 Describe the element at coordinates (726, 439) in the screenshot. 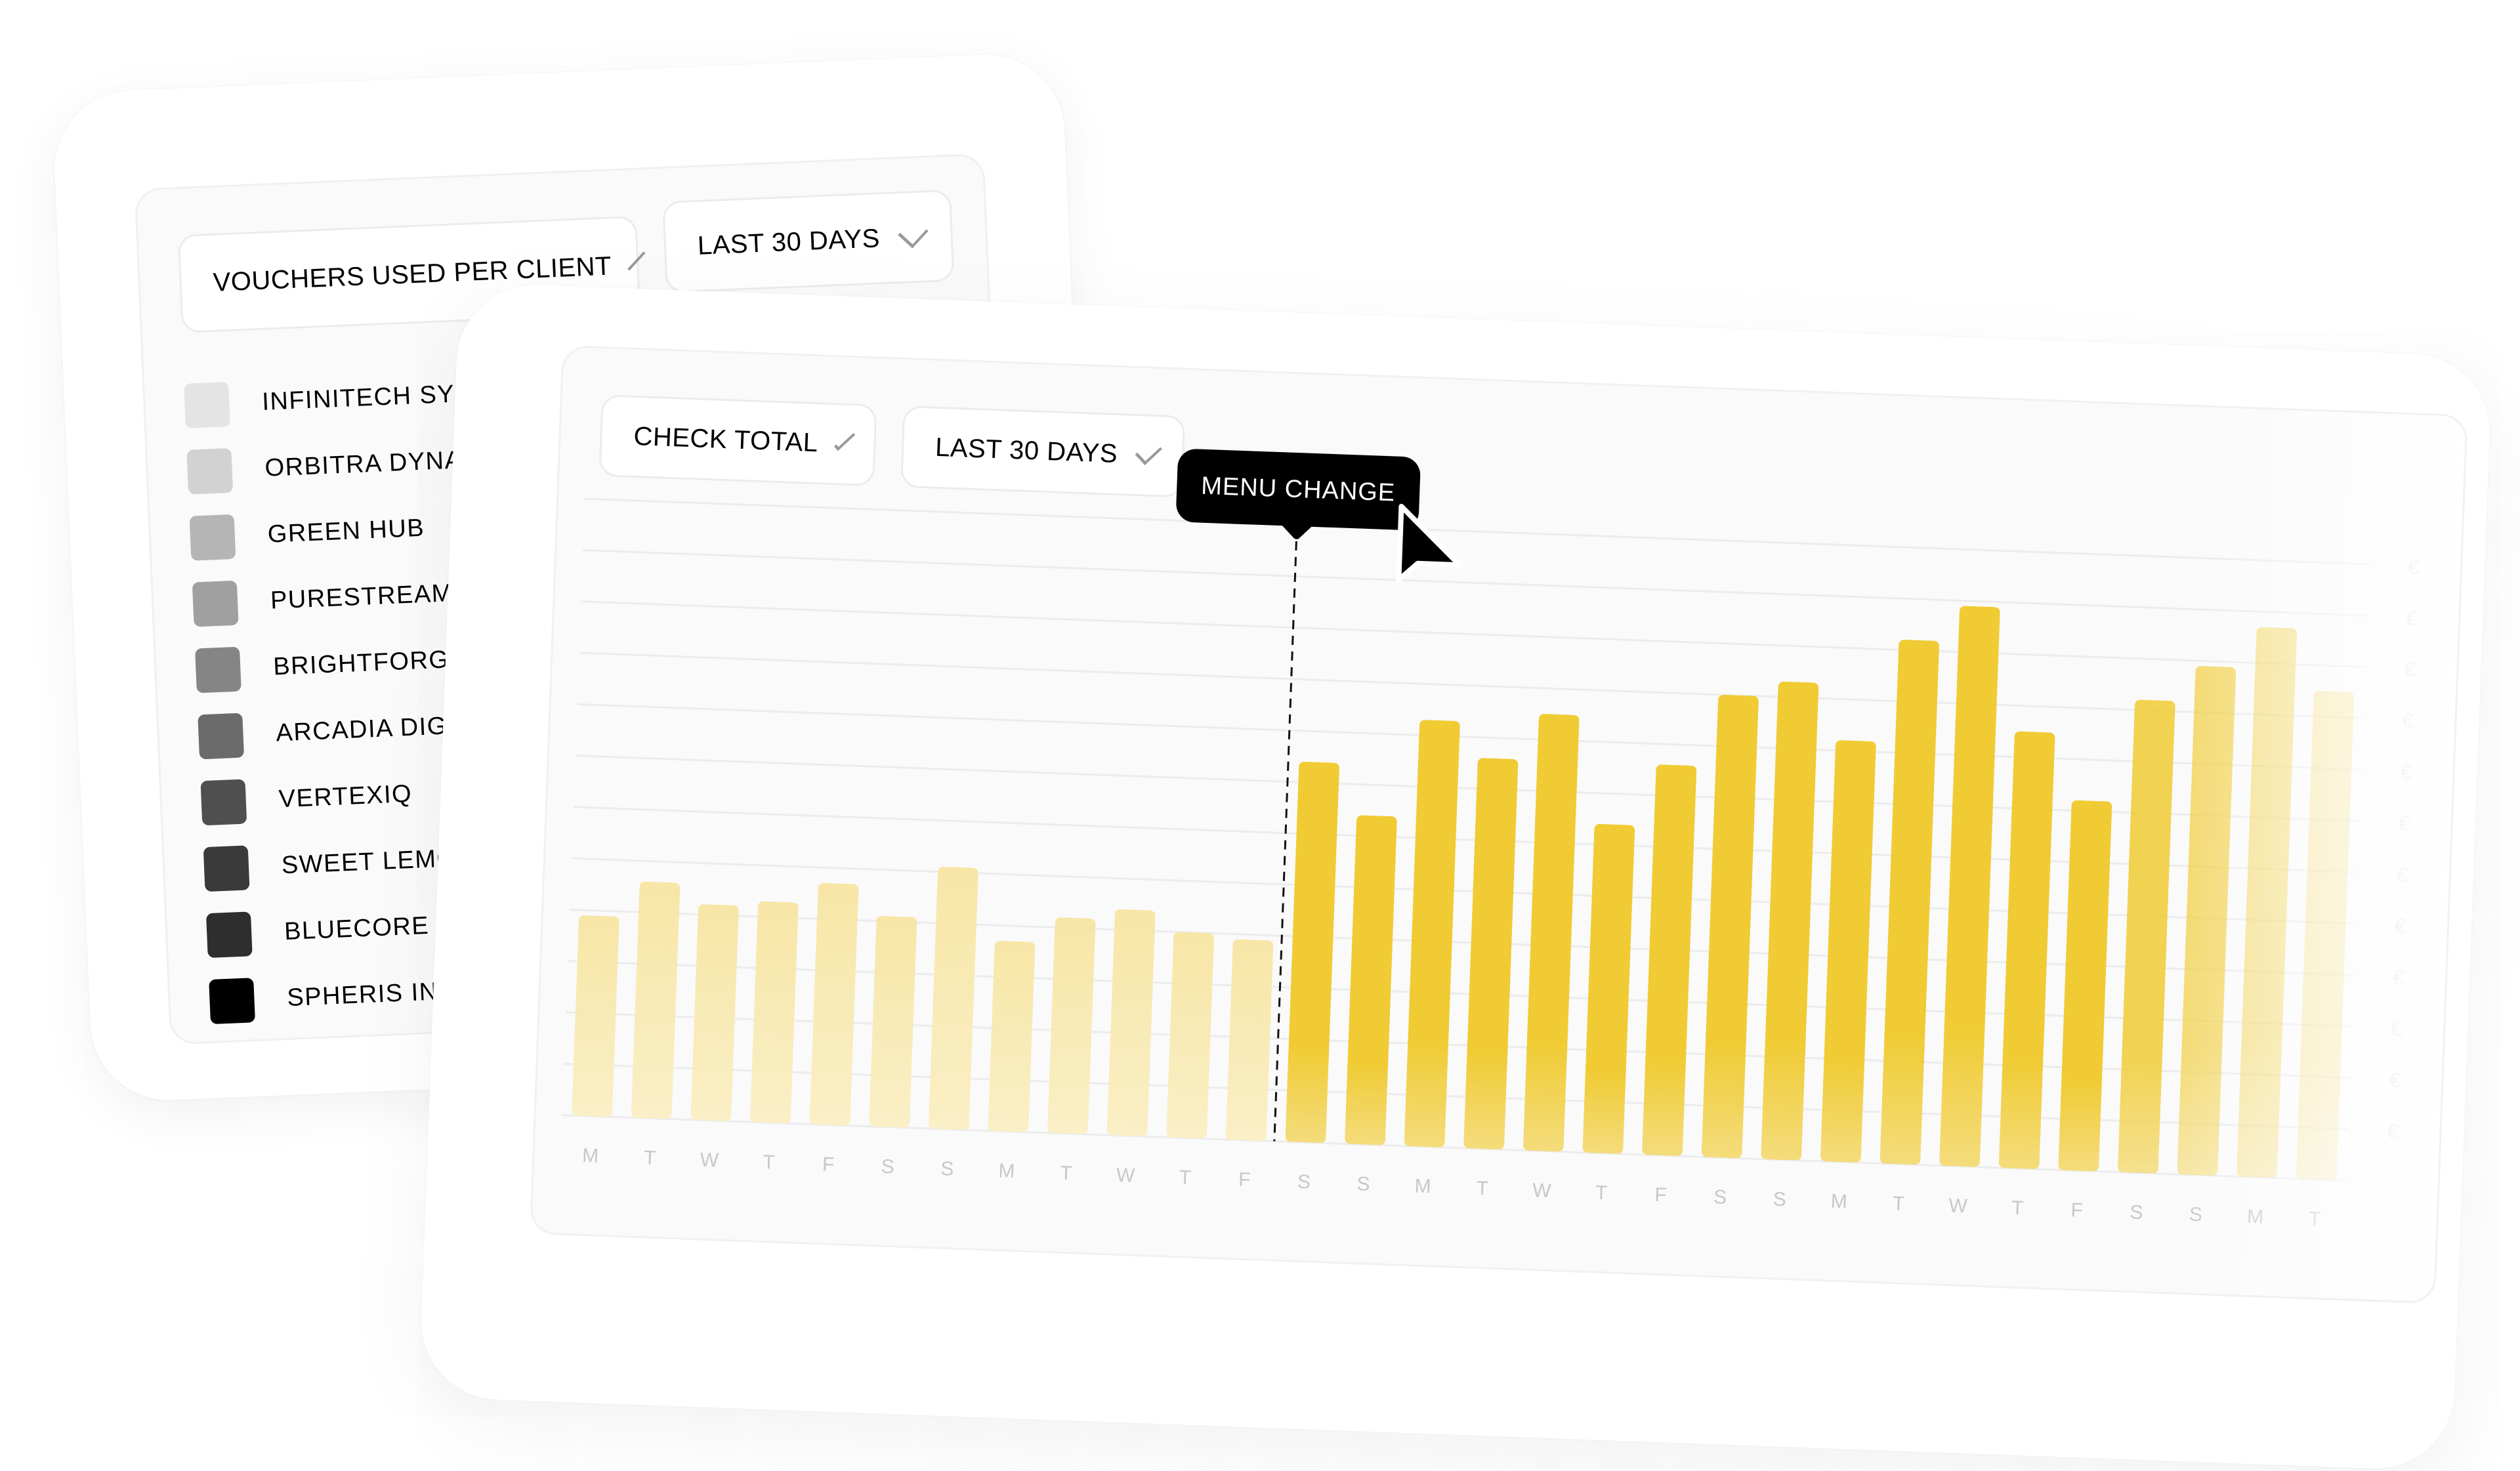

I see `check-total-metric-label: CHECK TOTAL` at that location.